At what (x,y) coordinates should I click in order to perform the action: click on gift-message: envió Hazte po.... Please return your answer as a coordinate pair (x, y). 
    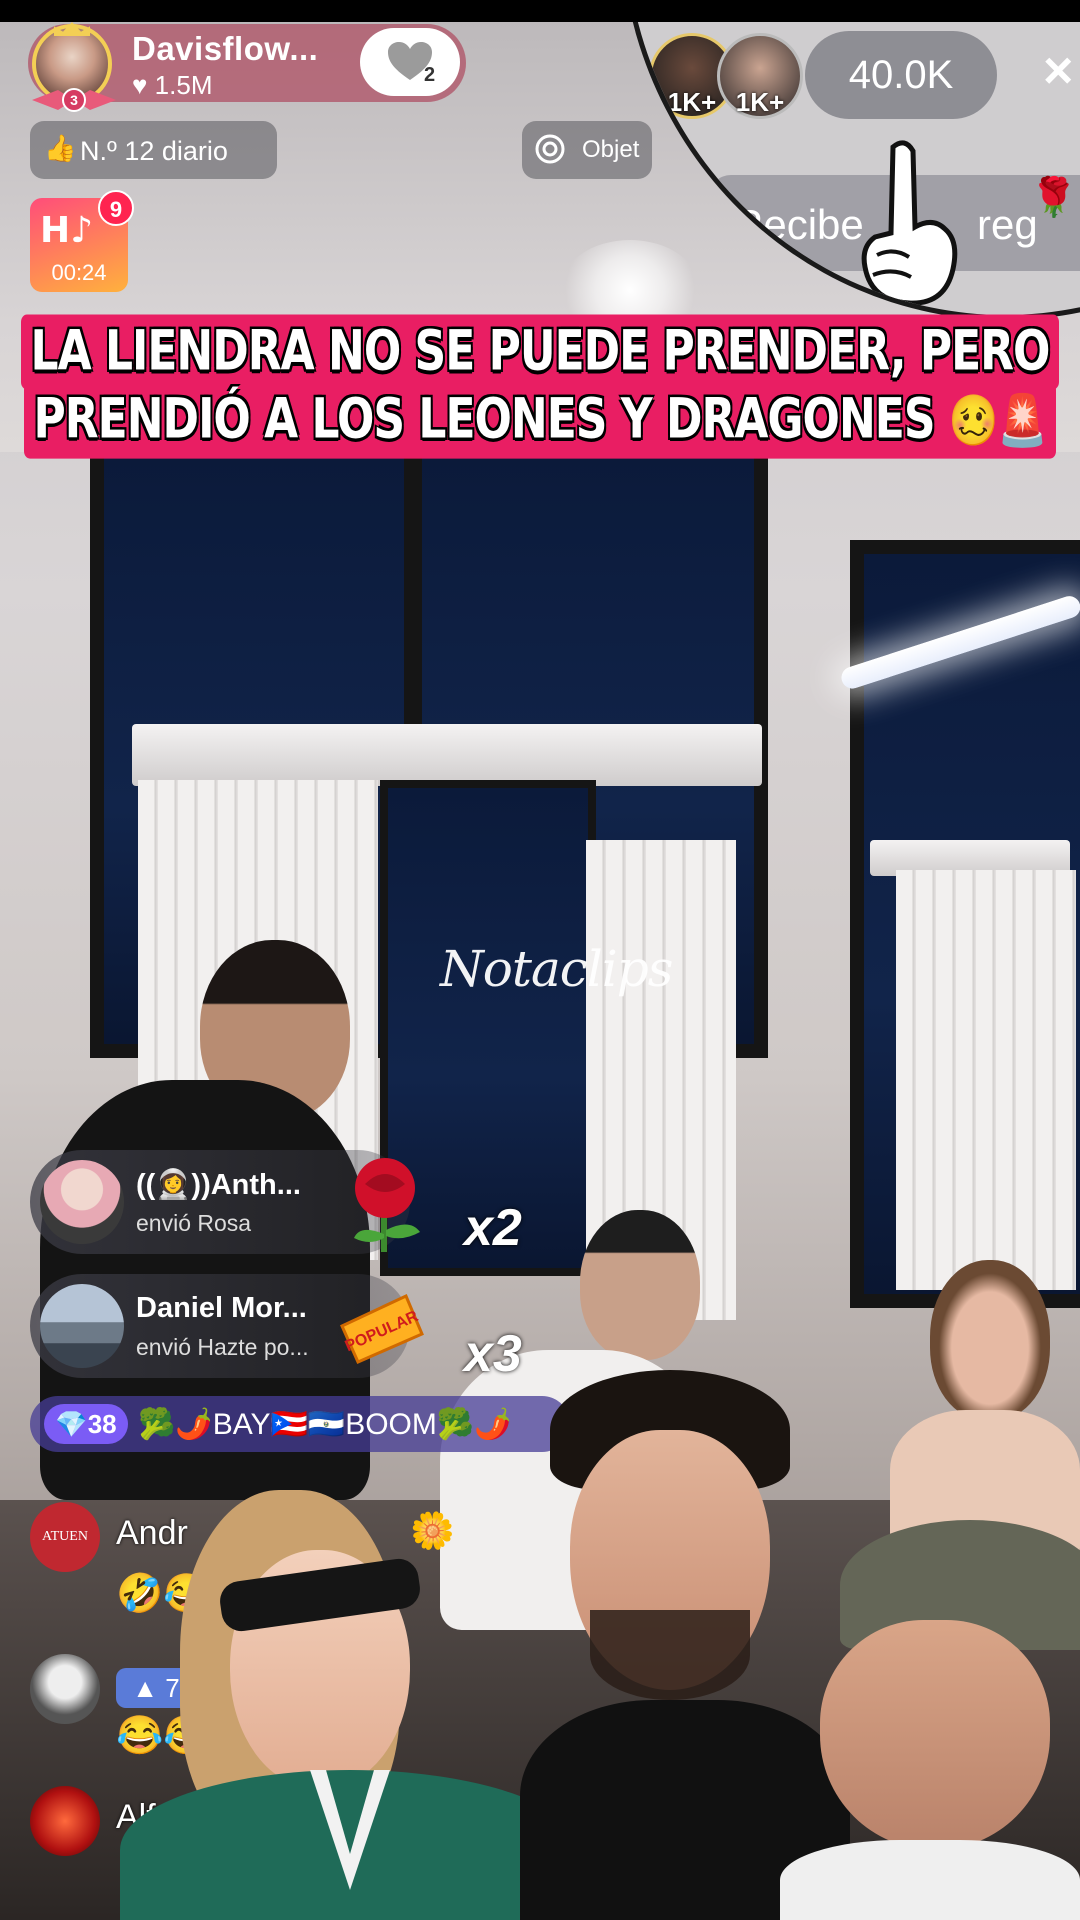
    Looking at the image, I should click on (222, 1347).